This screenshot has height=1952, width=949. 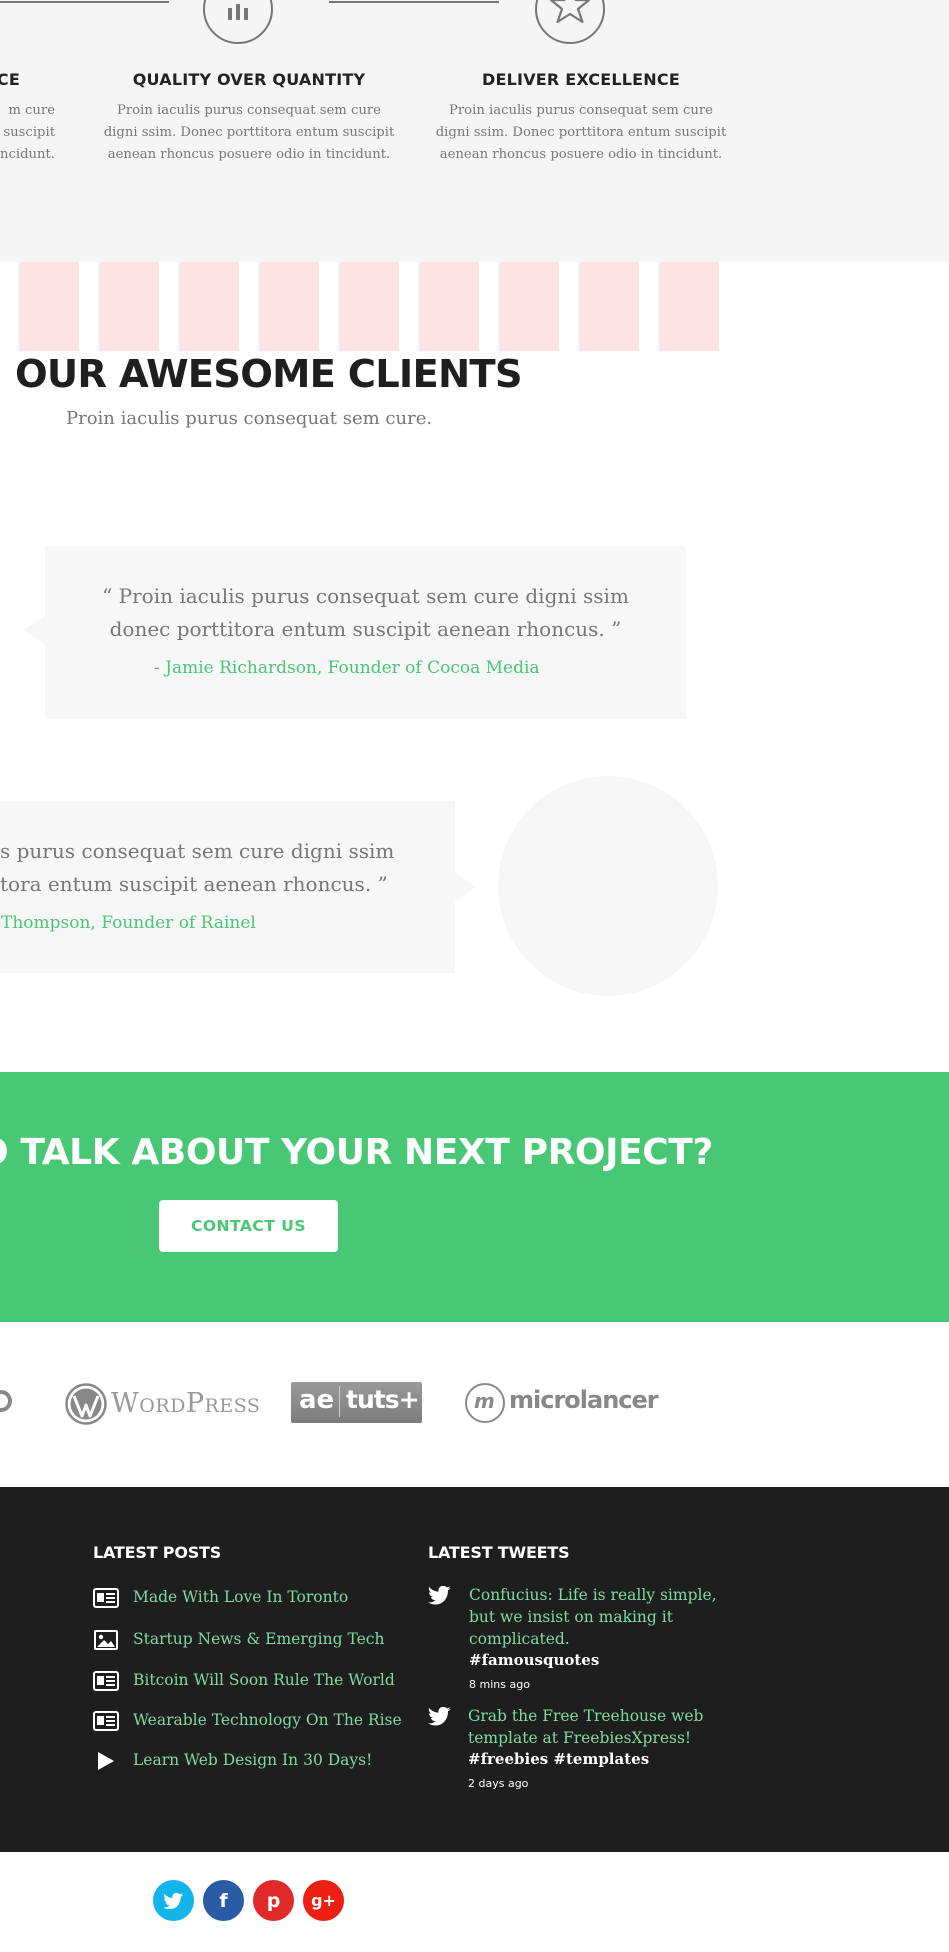 I want to click on aetuts-wordmark: tuts+, so click(x=383, y=1399).